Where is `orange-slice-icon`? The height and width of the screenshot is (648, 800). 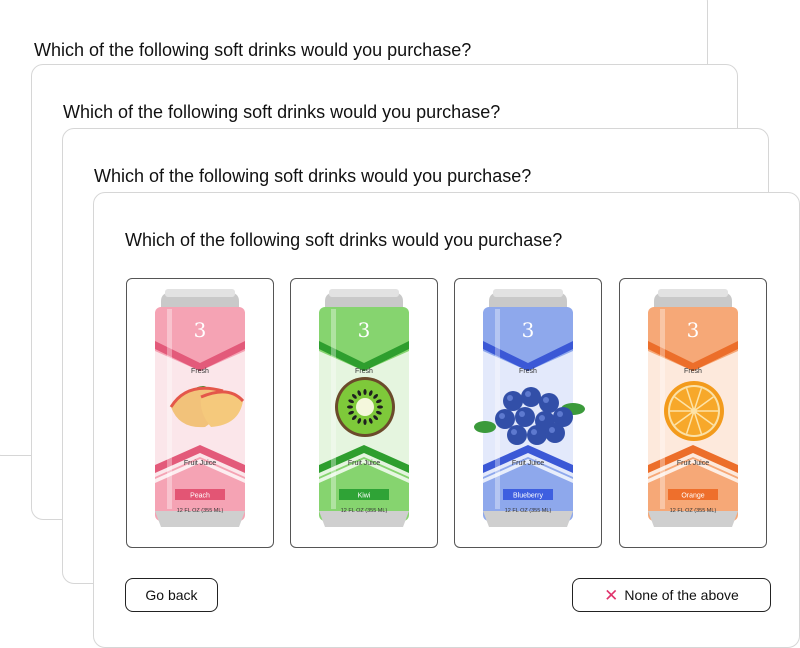
orange-slice-icon is located at coordinates (694, 411).